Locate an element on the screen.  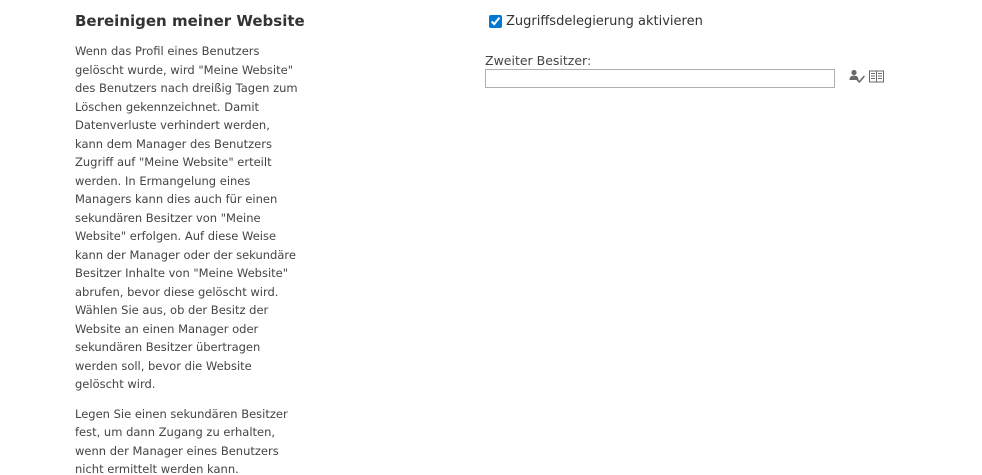
secondary-owner-label: Zweiter Besitzer: is located at coordinates (538, 60).